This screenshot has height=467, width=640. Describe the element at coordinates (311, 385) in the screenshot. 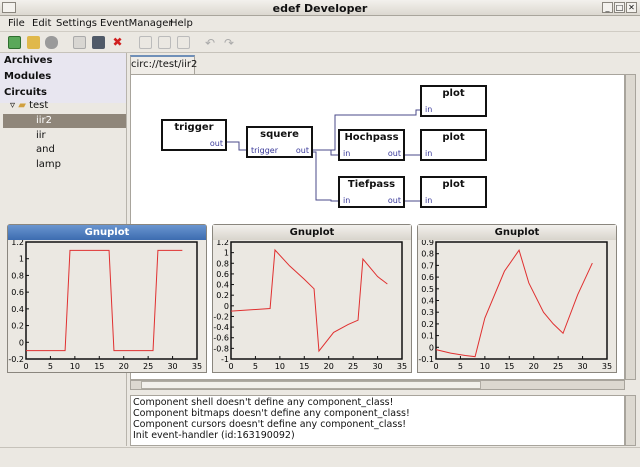

I see `scroll-thumb` at that location.